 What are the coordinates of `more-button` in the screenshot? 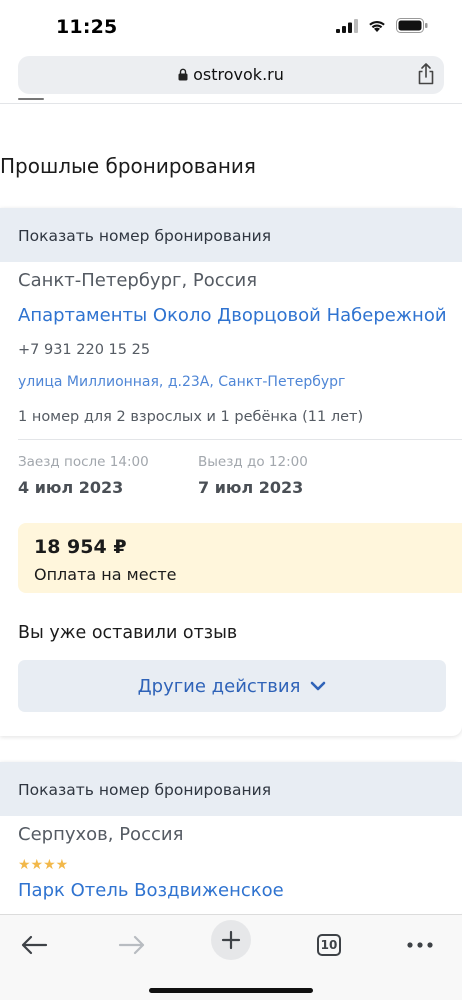 It's located at (420, 945).